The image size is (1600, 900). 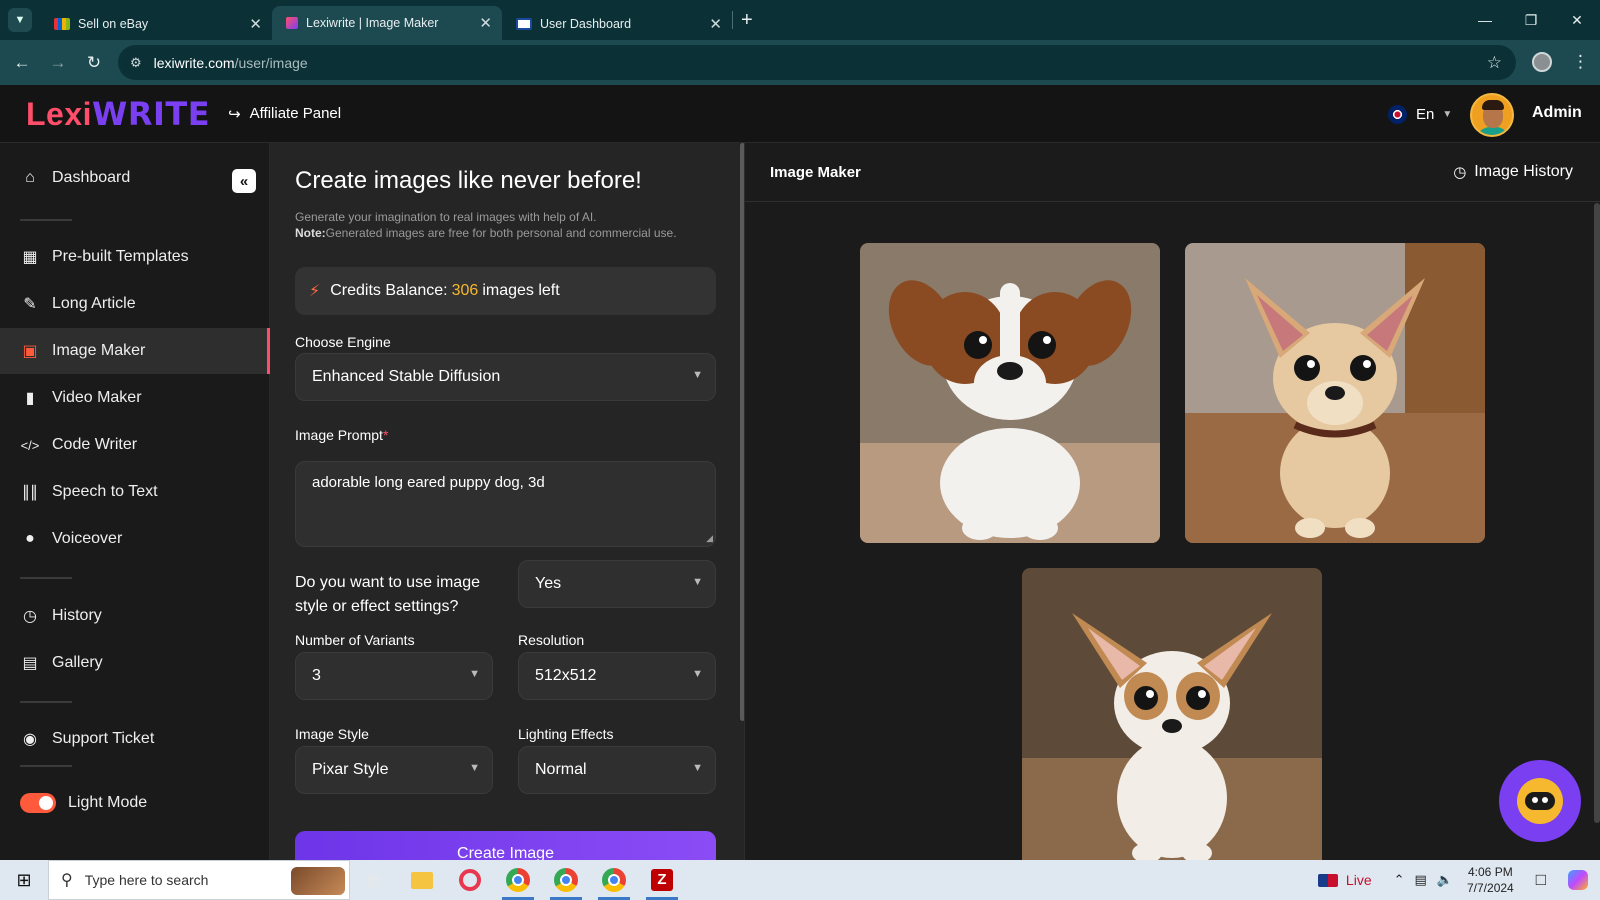 What do you see at coordinates (315, 291) in the screenshot?
I see `lightning-icon: ⚡` at bounding box center [315, 291].